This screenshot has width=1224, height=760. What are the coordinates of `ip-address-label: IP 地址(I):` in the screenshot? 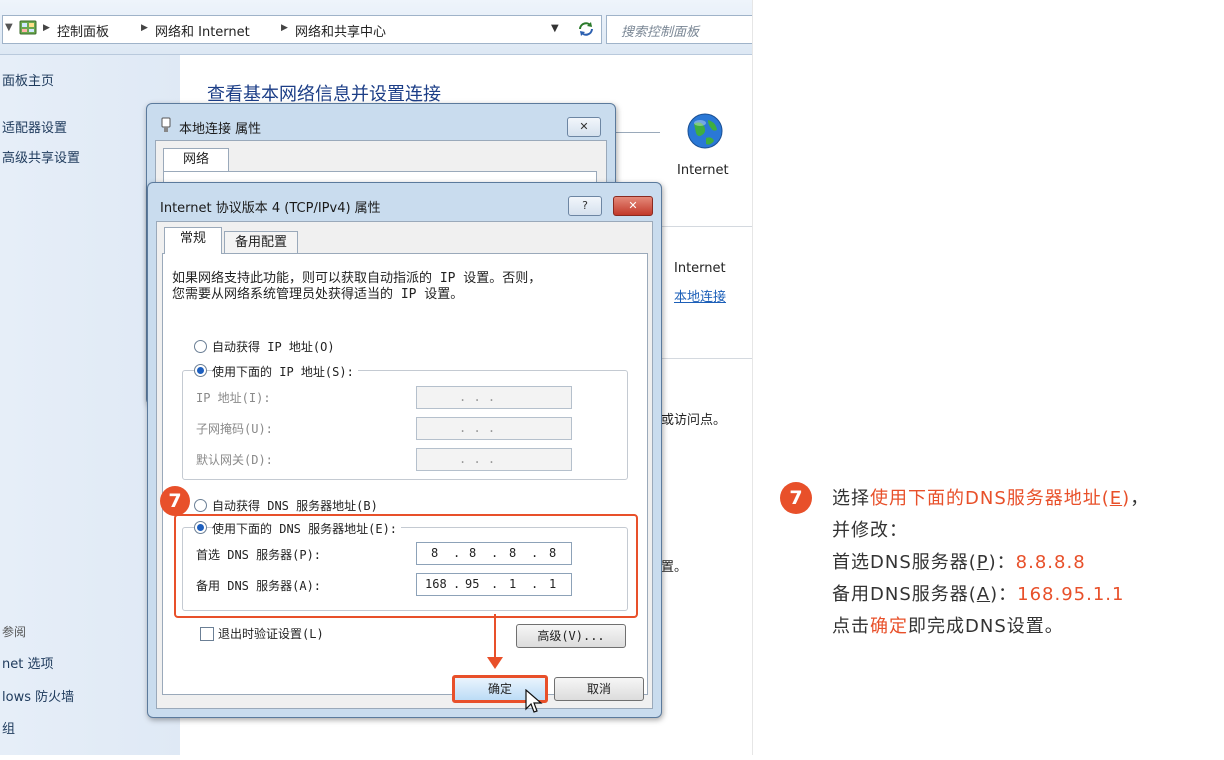 It's located at (233, 398).